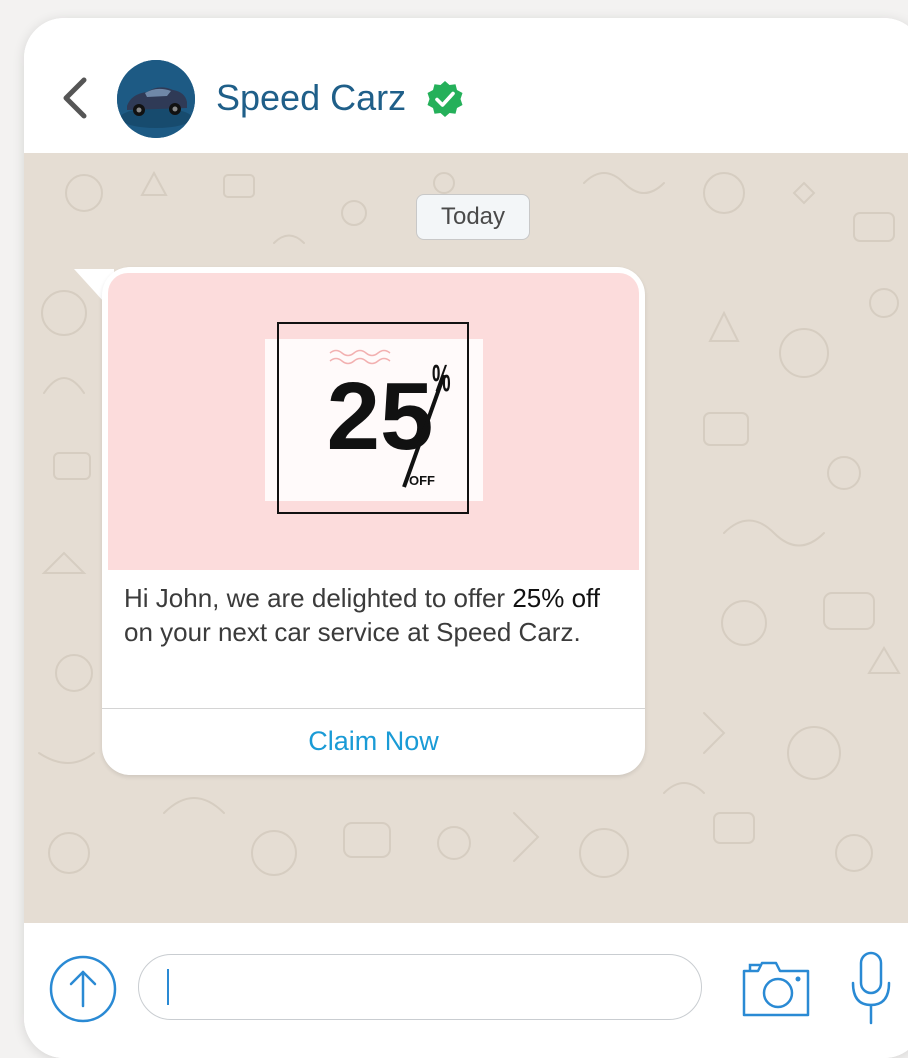  What do you see at coordinates (318, 598) in the screenshot?
I see `message-text-start: Hi John, we are delighted to offer` at bounding box center [318, 598].